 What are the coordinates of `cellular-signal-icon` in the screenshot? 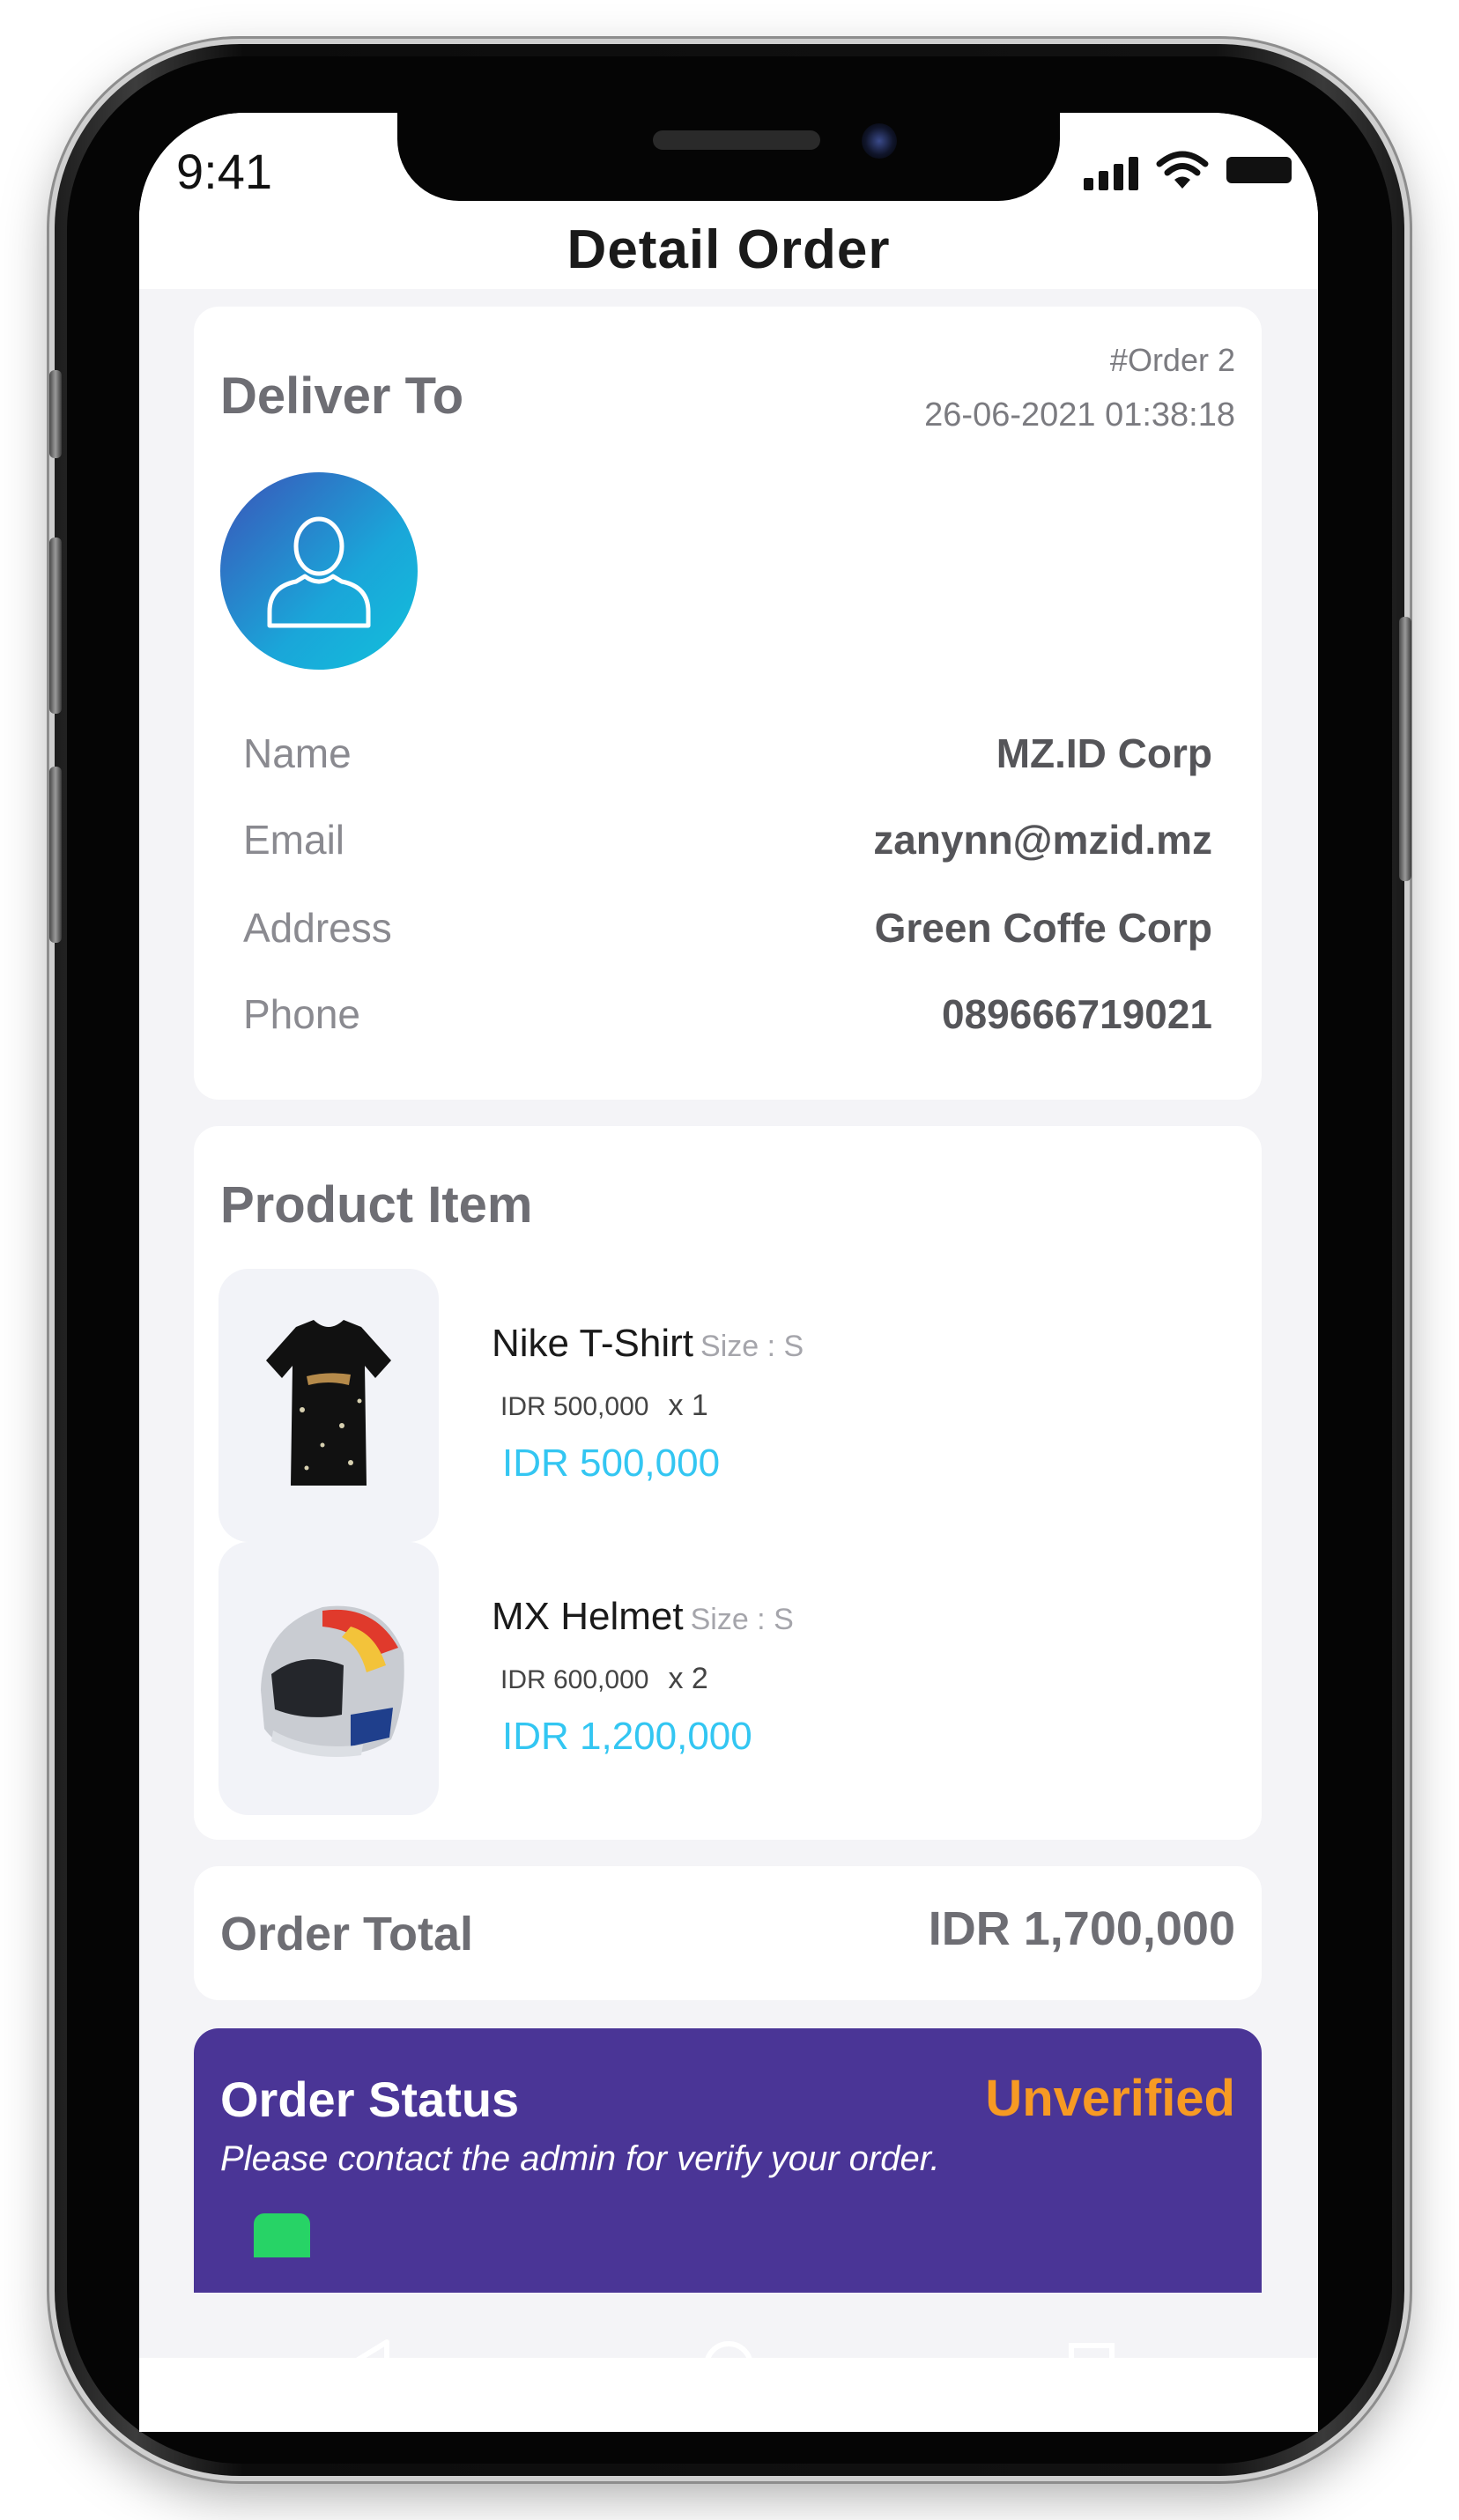 It's located at (1111, 173).